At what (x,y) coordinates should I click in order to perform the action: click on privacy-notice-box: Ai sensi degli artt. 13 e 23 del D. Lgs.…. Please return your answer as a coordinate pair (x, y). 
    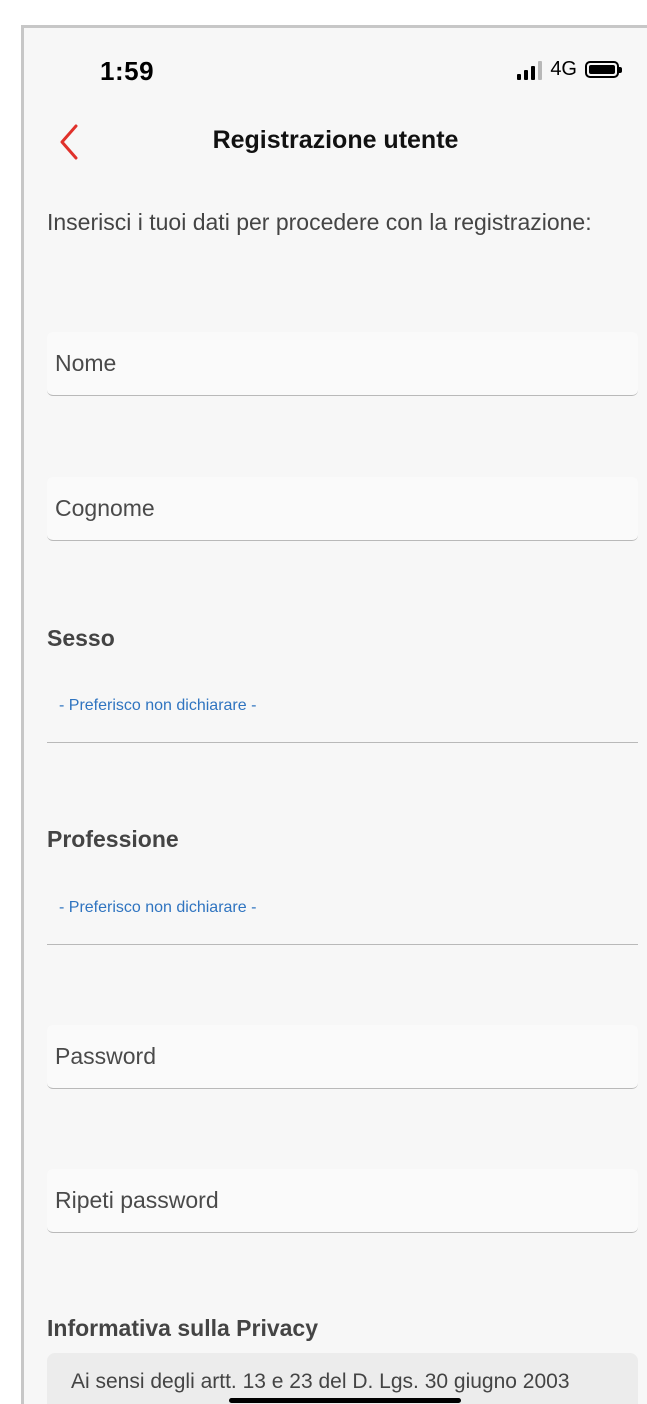
    Looking at the image, I should click on (342, 1378).